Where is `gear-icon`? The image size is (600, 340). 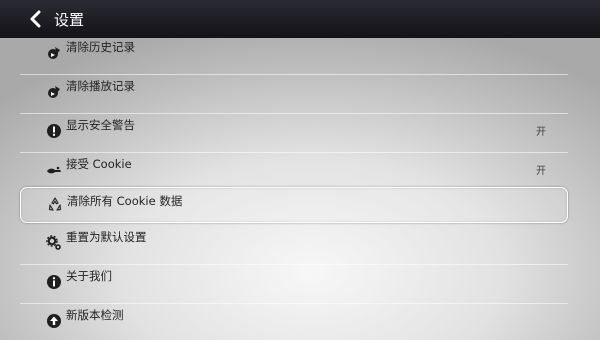 gear-icon is located at coordinates (54, 243).